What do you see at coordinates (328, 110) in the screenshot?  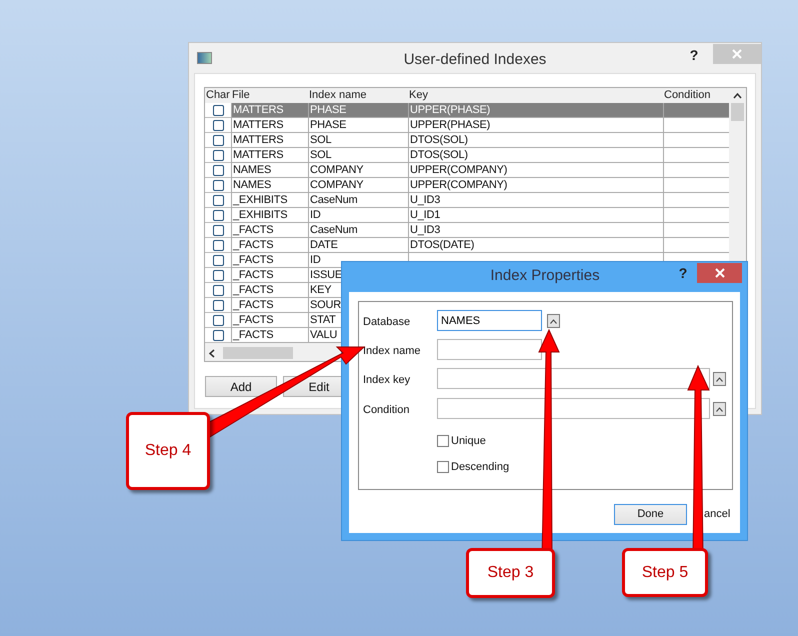 I see `table-cell: PHASE` at bounding box center [328, 110].